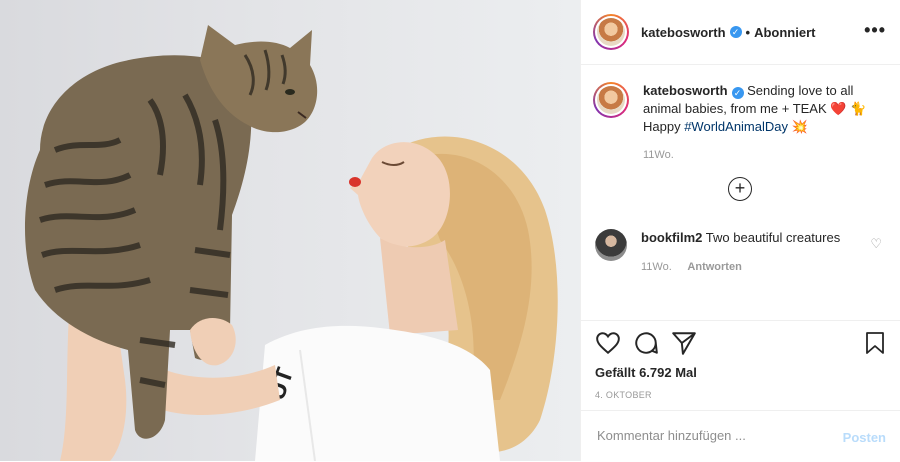  Describe the element at coordinates (799, 126) in the screenshot. I see `caption-emoji: 💥` at that location.